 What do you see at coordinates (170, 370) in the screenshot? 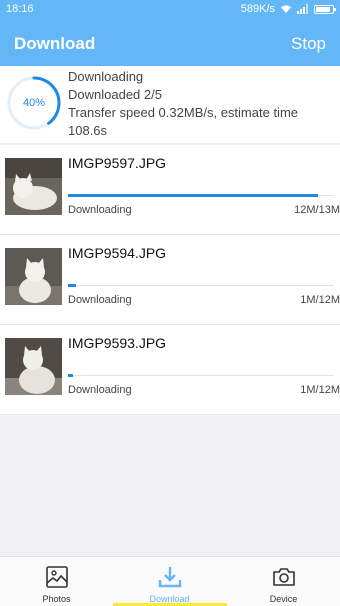
I see `list-item: IMGP9593.JPG Downloading 1M/12M` at bounding box center [170, 370].